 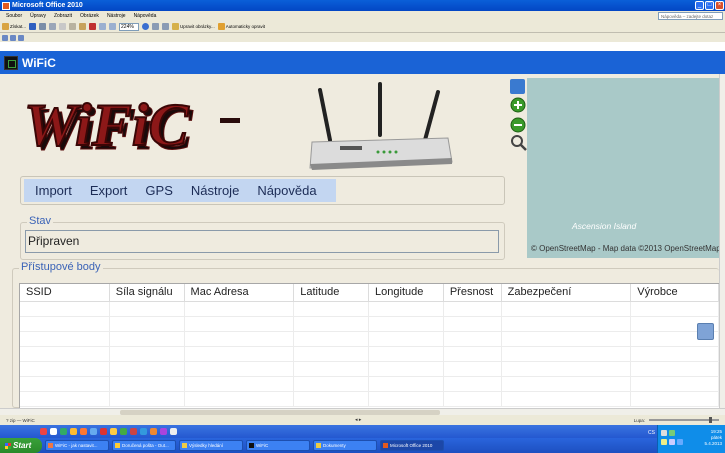 What do you see at coordinates (517, 86) in the screenshot?
I see `map-layers-icon` at bounding box center [517, 86].